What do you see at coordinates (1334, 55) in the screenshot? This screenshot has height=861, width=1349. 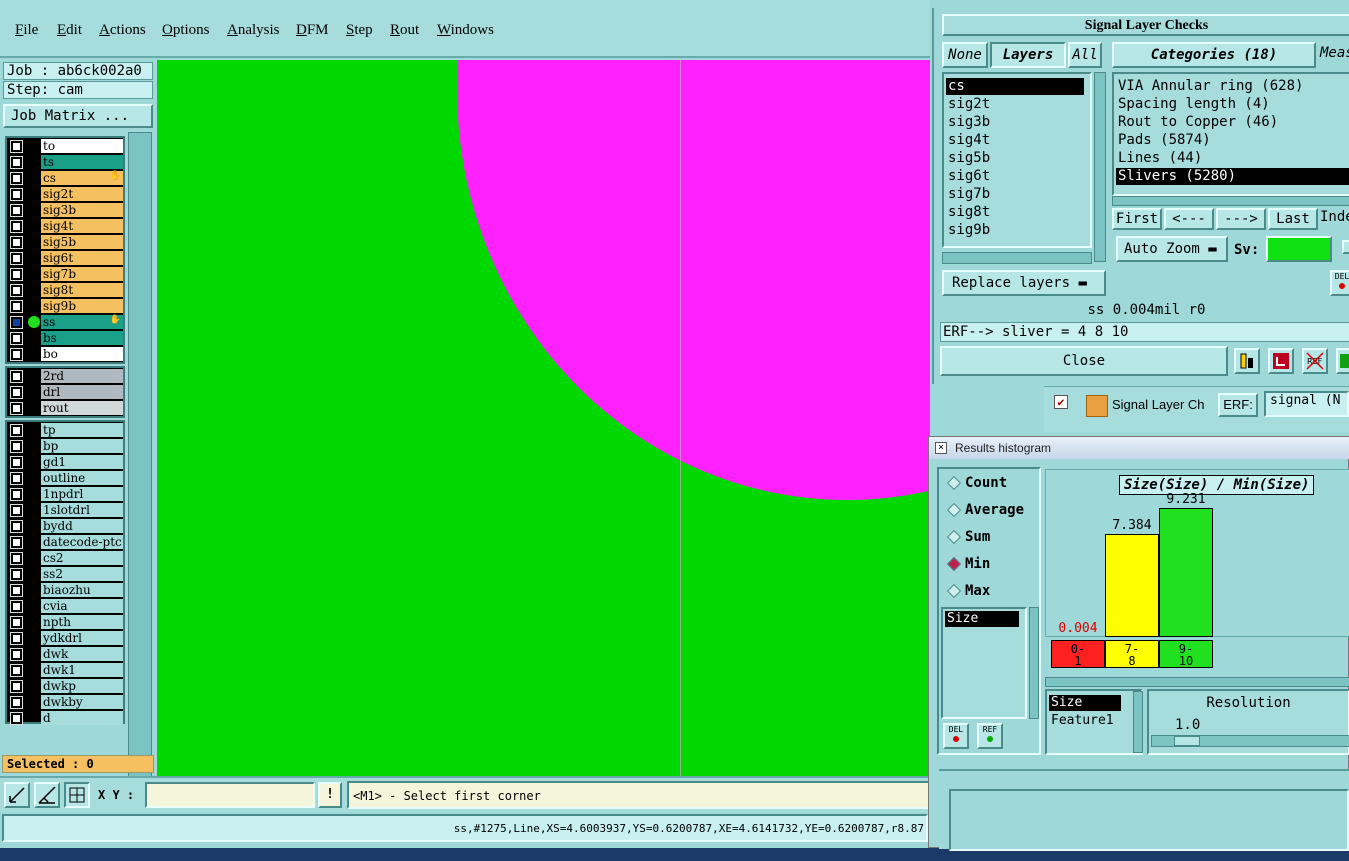 I see `meas-tab: Meas` at bounding box center [1334, 55].